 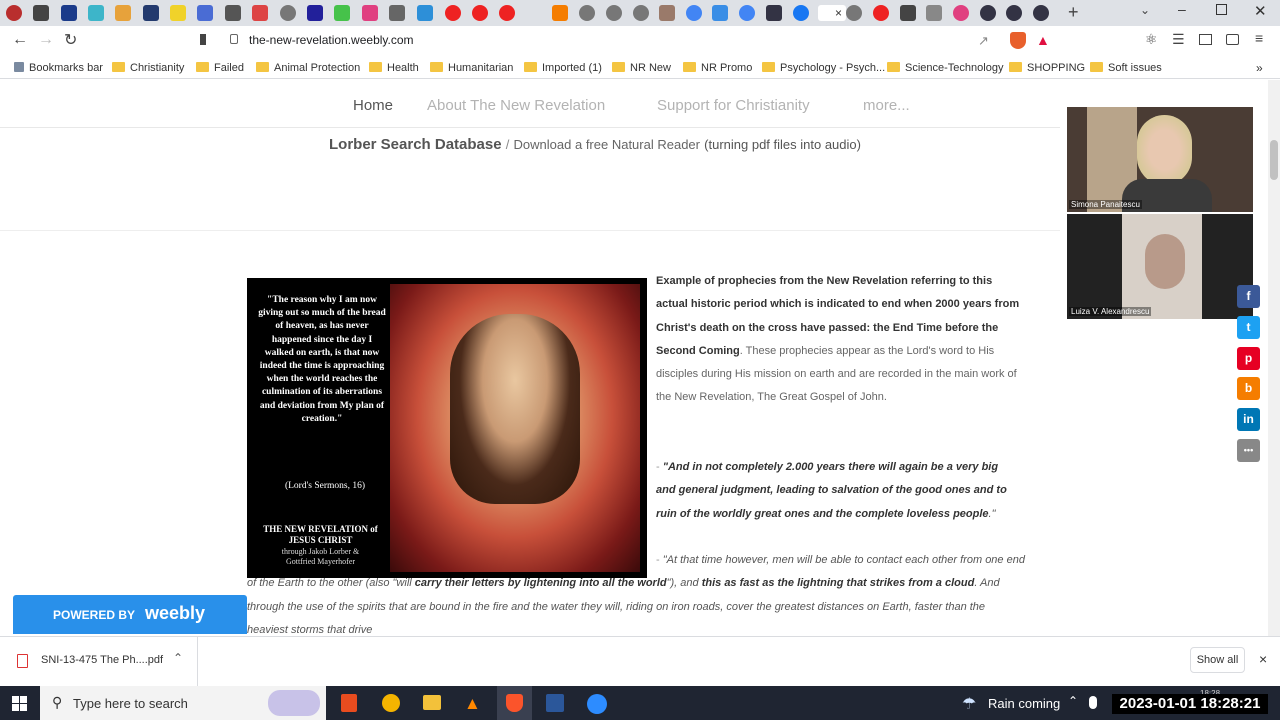 I want to click on pinterest-share-icon: p, so click(x=1248, y=358).